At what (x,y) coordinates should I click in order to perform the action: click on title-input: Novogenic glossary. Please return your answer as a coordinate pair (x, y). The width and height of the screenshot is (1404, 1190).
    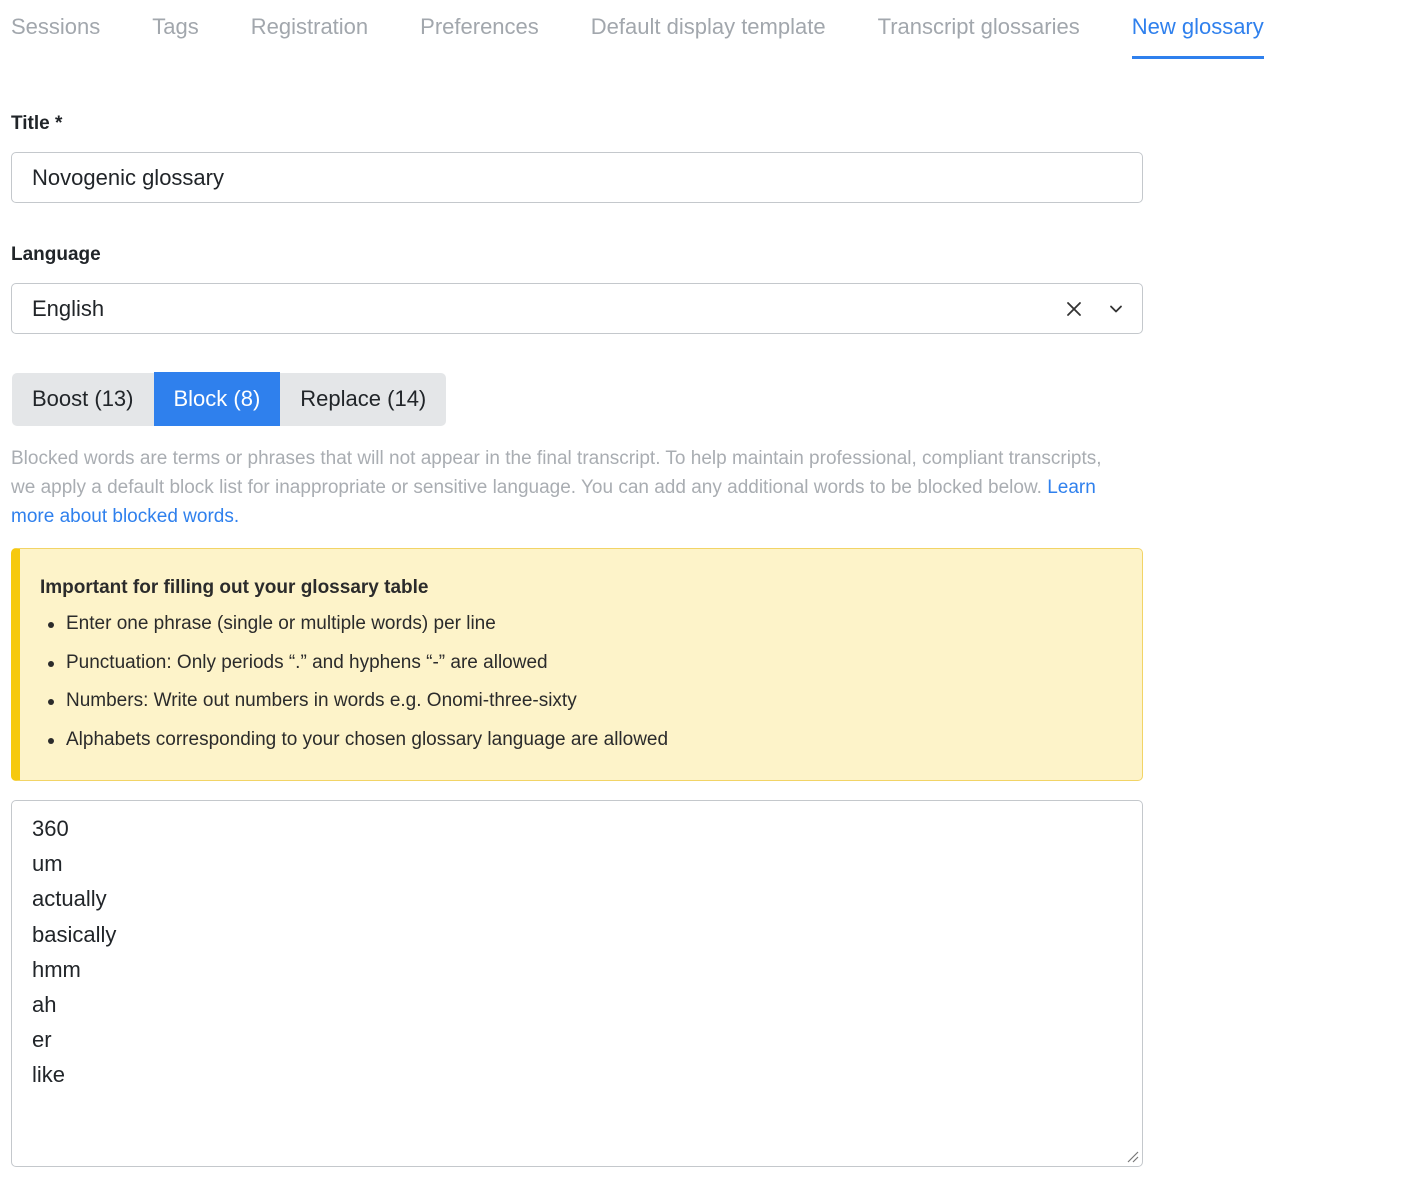
    Looking at the image, I should click on (577, 177).